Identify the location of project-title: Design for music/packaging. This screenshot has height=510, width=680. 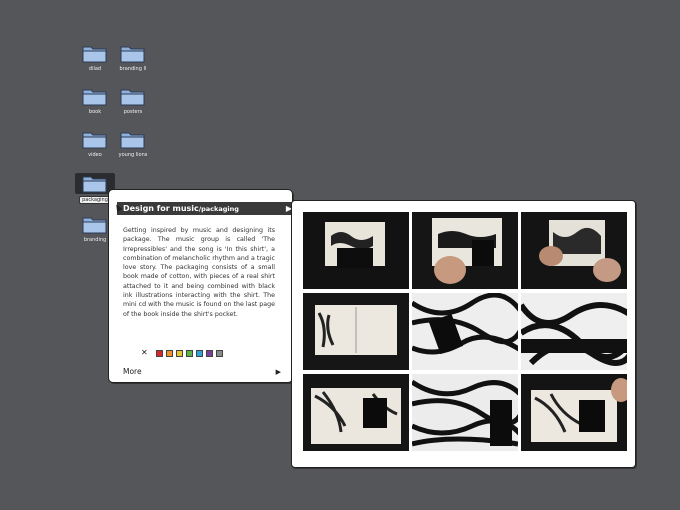
(181, 208).